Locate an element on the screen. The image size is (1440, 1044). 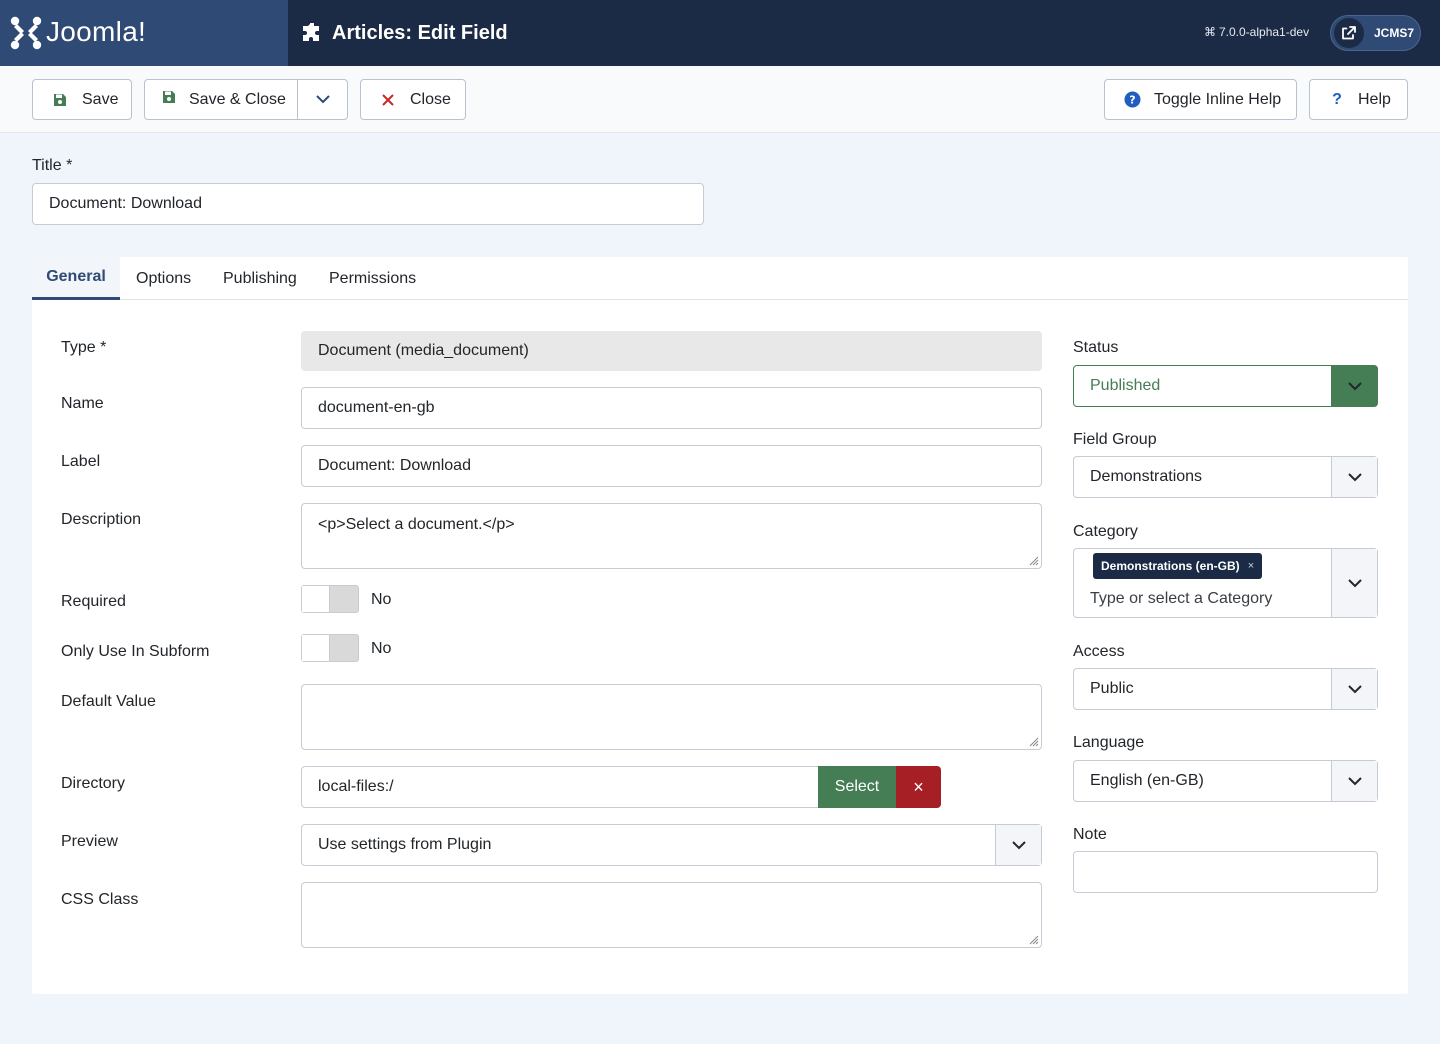
title-value: Document: Download is located at coordinates (125, 203).